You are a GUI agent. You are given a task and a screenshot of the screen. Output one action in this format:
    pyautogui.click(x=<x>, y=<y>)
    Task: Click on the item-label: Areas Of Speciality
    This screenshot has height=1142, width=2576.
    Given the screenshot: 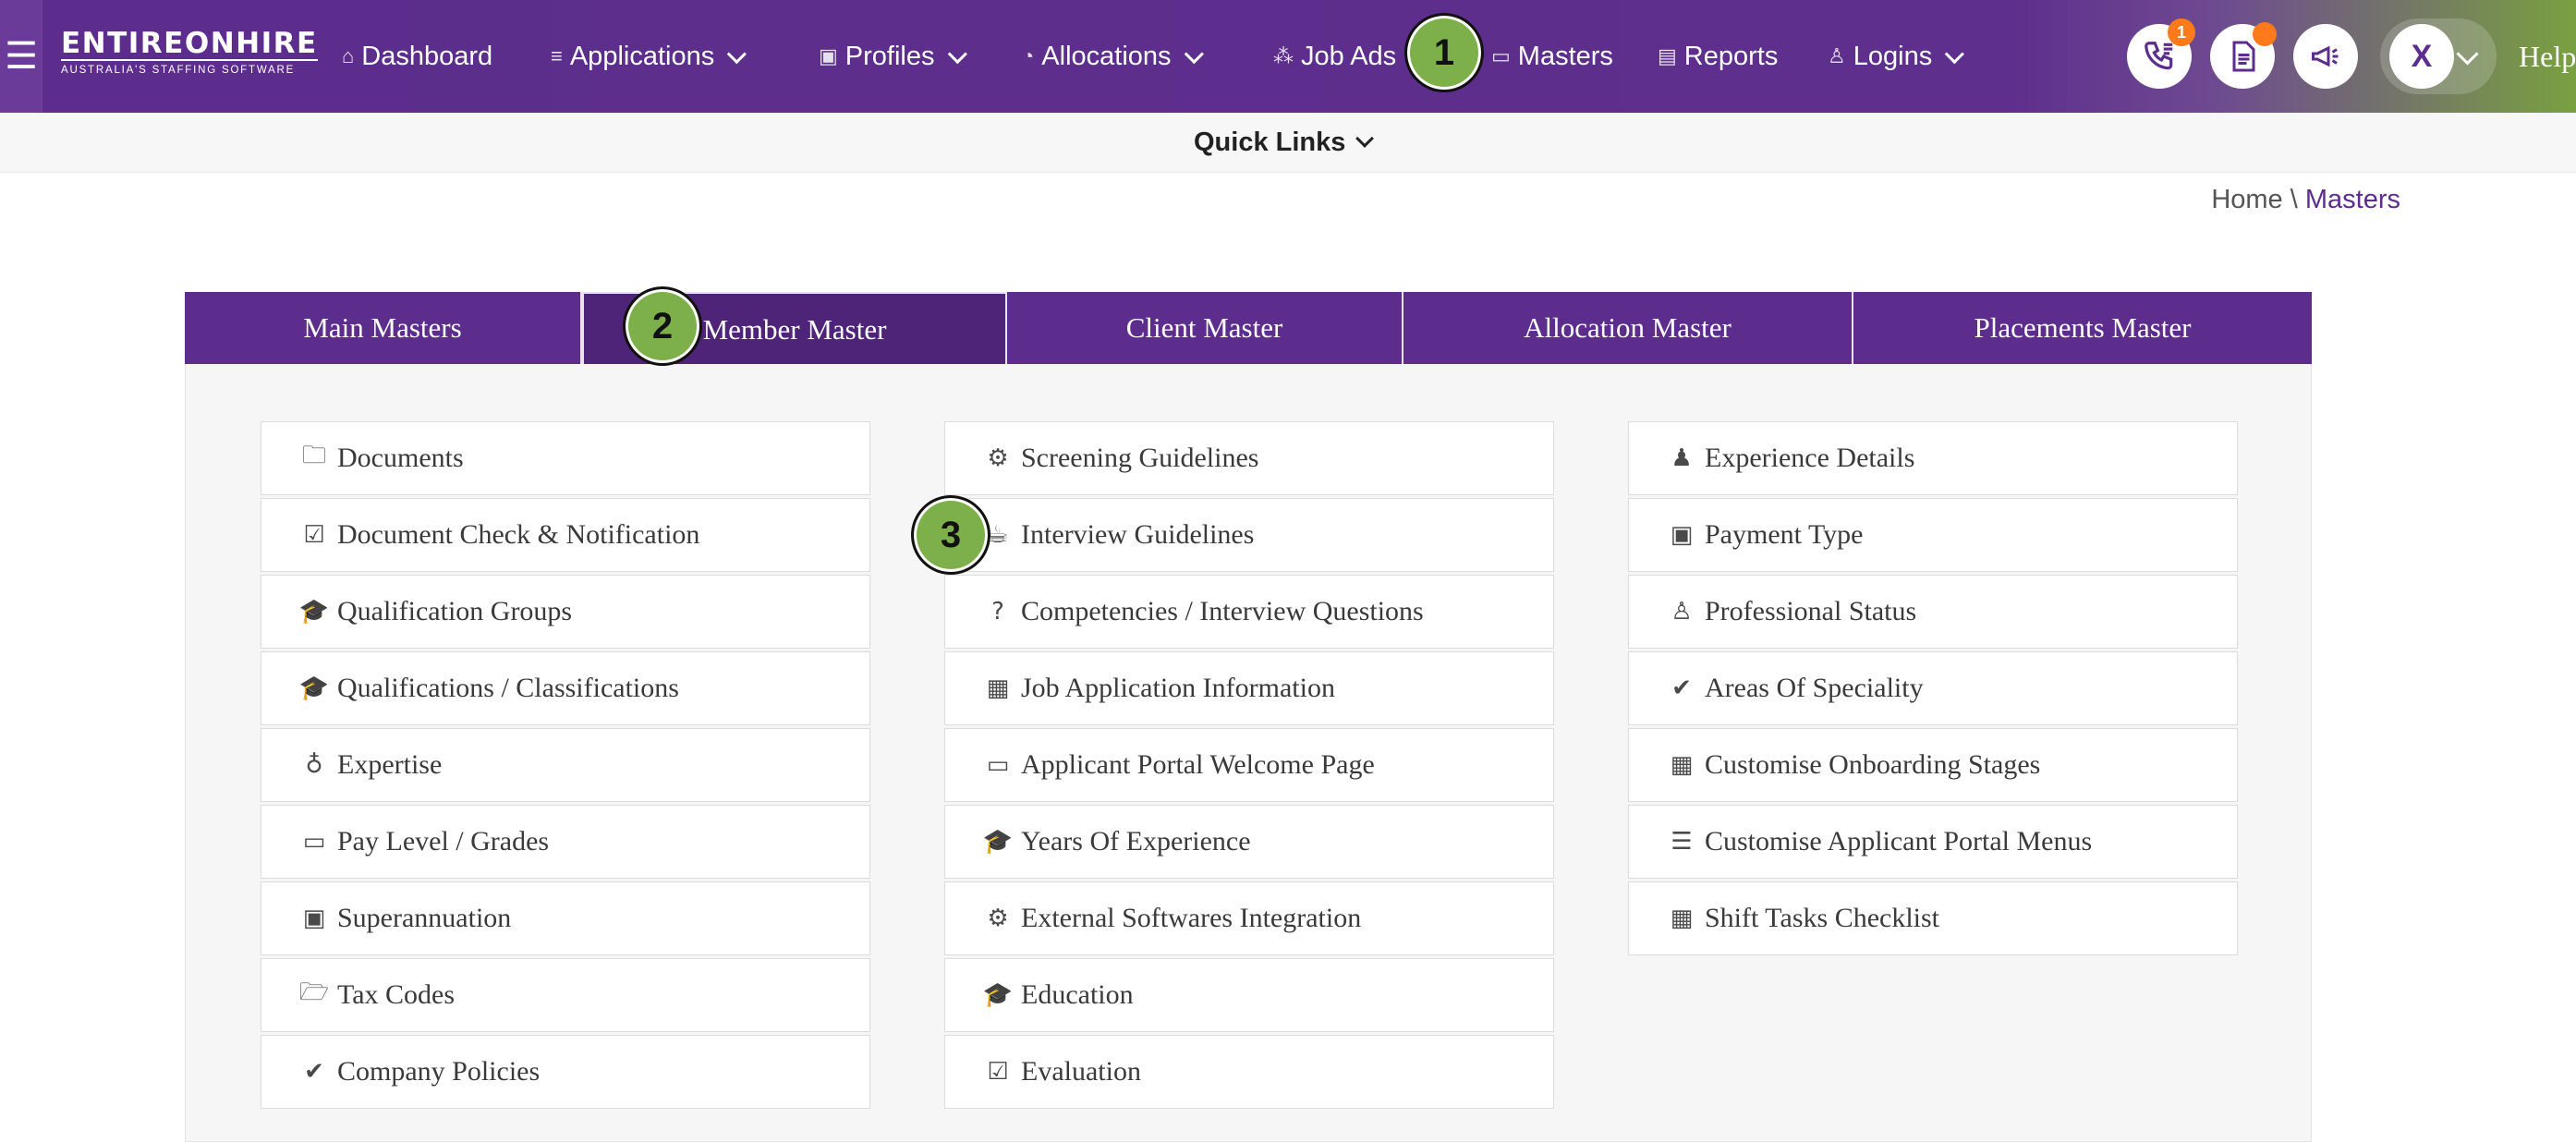 What is the action you would take?
    pyautogui.click(x=1814, y=688)
    